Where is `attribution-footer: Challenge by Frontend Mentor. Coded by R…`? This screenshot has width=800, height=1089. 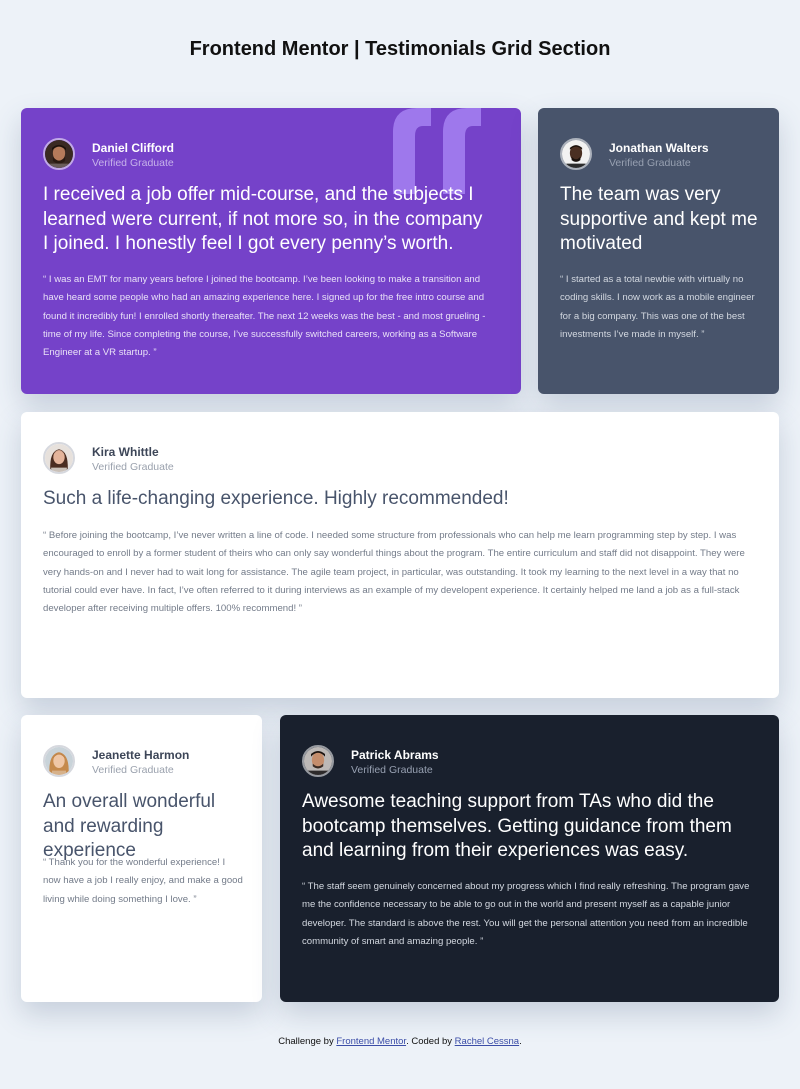 attribution-footer: Challenge by Frontend Mentor. Coded by R… is located at coordinates (400, 1041).